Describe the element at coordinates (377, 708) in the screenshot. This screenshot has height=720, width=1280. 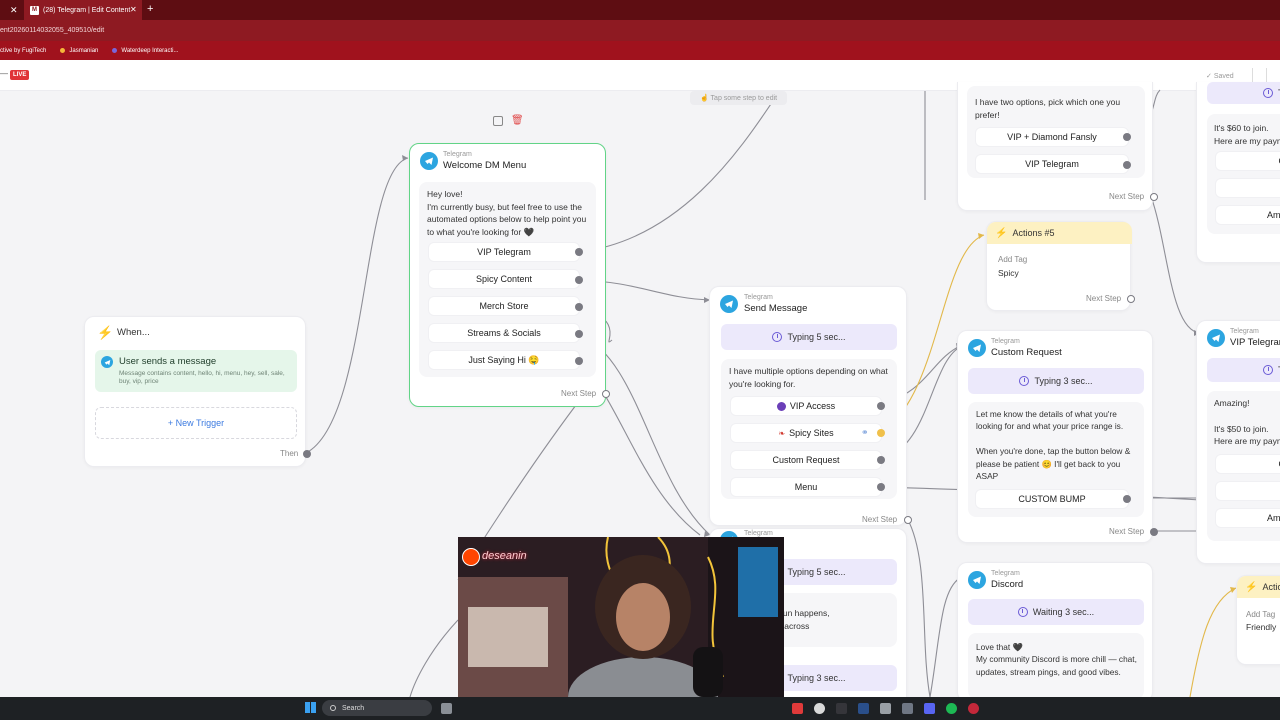
I see `taskbar-search: Search` at that location.